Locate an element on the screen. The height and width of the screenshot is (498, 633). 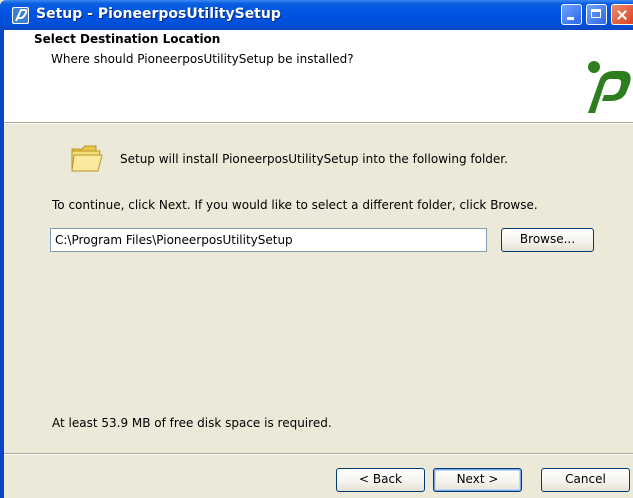
back-button: < Back is located at coordinates (380, 480).